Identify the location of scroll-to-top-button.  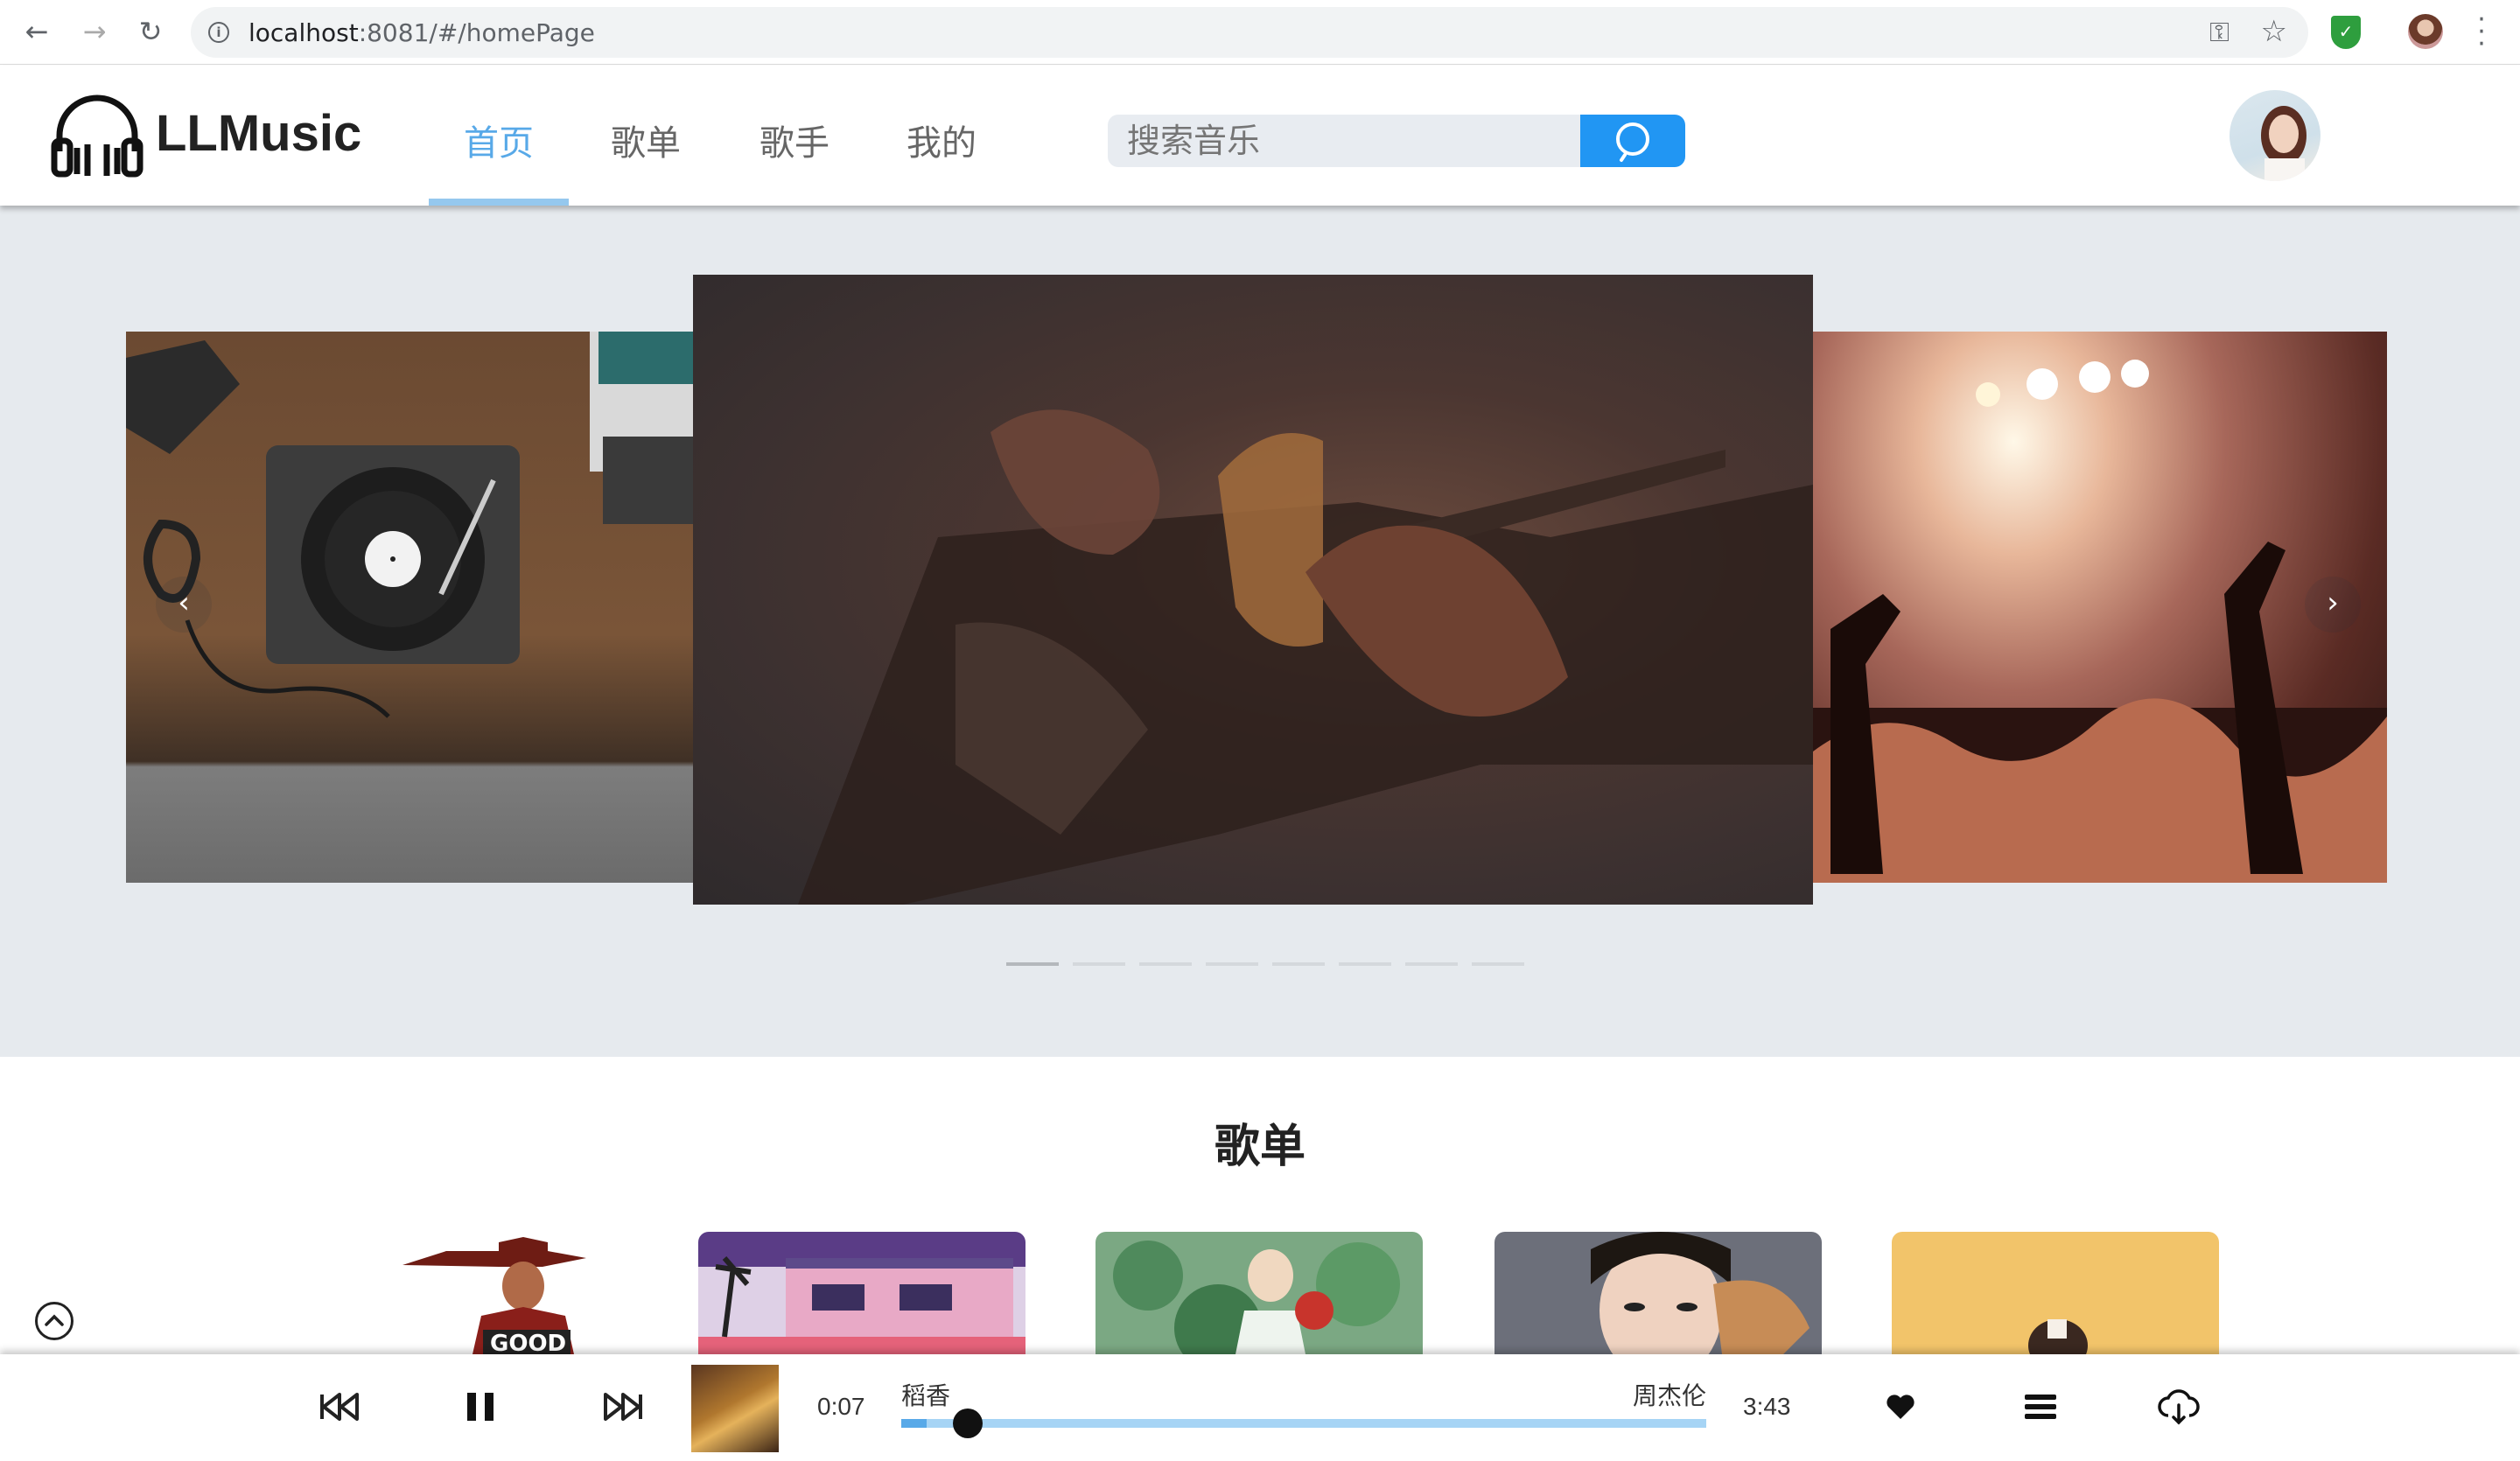
(54, 1321).